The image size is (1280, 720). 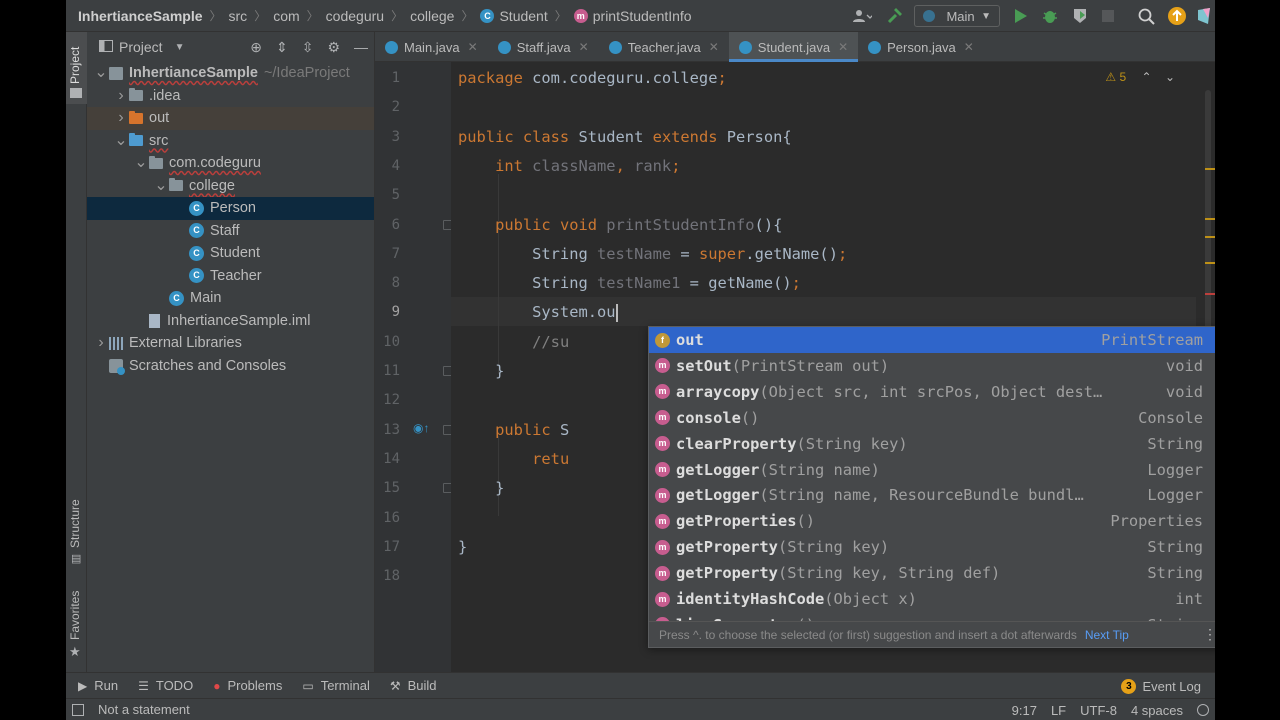 I want to click on project-panel-title: Project, so click(x=141, y=47).